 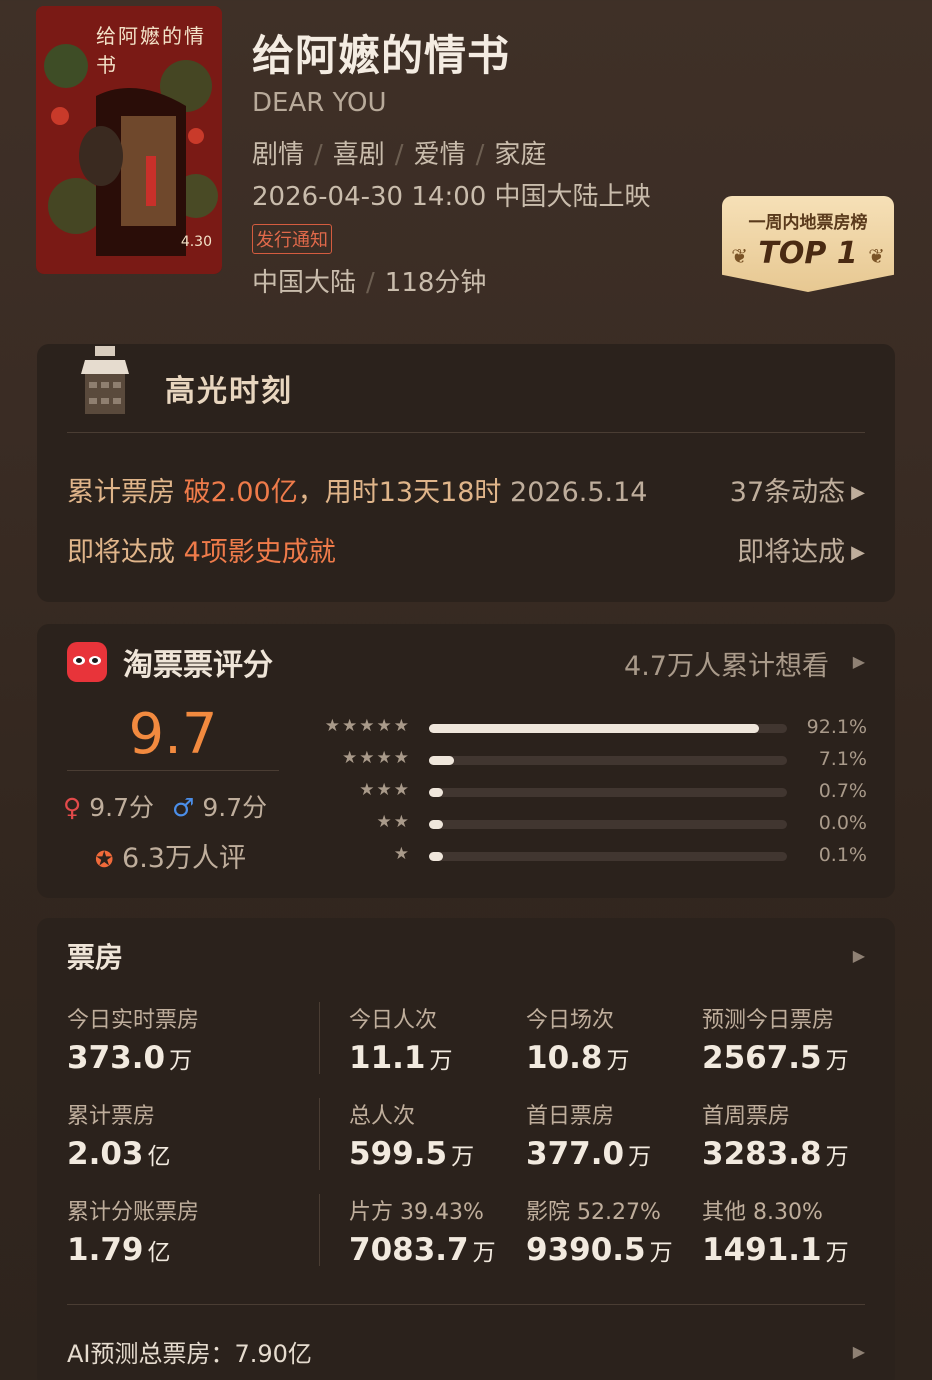 I want to click on first-day-boxoffice: 377.0 万, so click(x=589, y=1154).